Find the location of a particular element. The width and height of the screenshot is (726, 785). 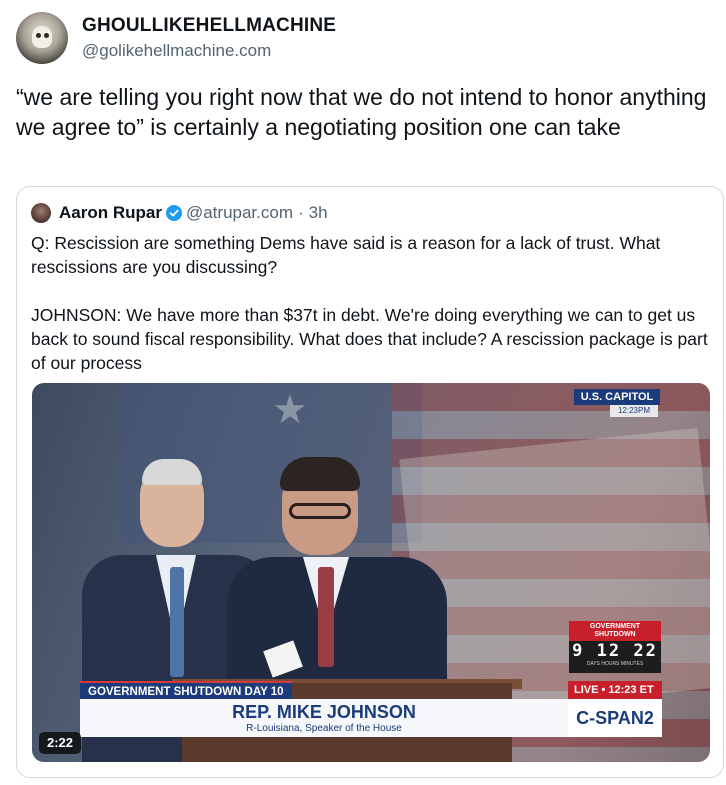

location-overlay: U.S. CAPITOL 12:23PM is located at coordinates (617, 406).